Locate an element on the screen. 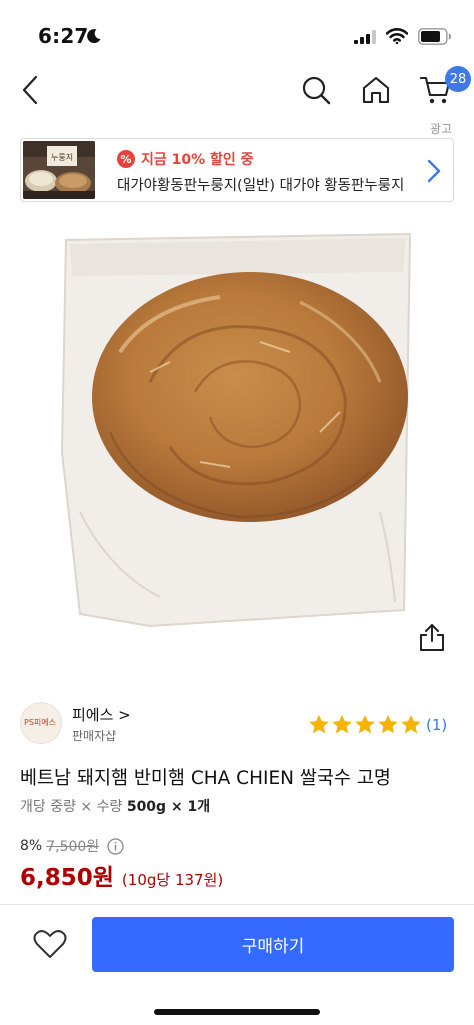  product-title: 베트남 돼지햄 반미햄 CHA CHIEN 쌀국수 고명 is located at coordinates (205, 778).